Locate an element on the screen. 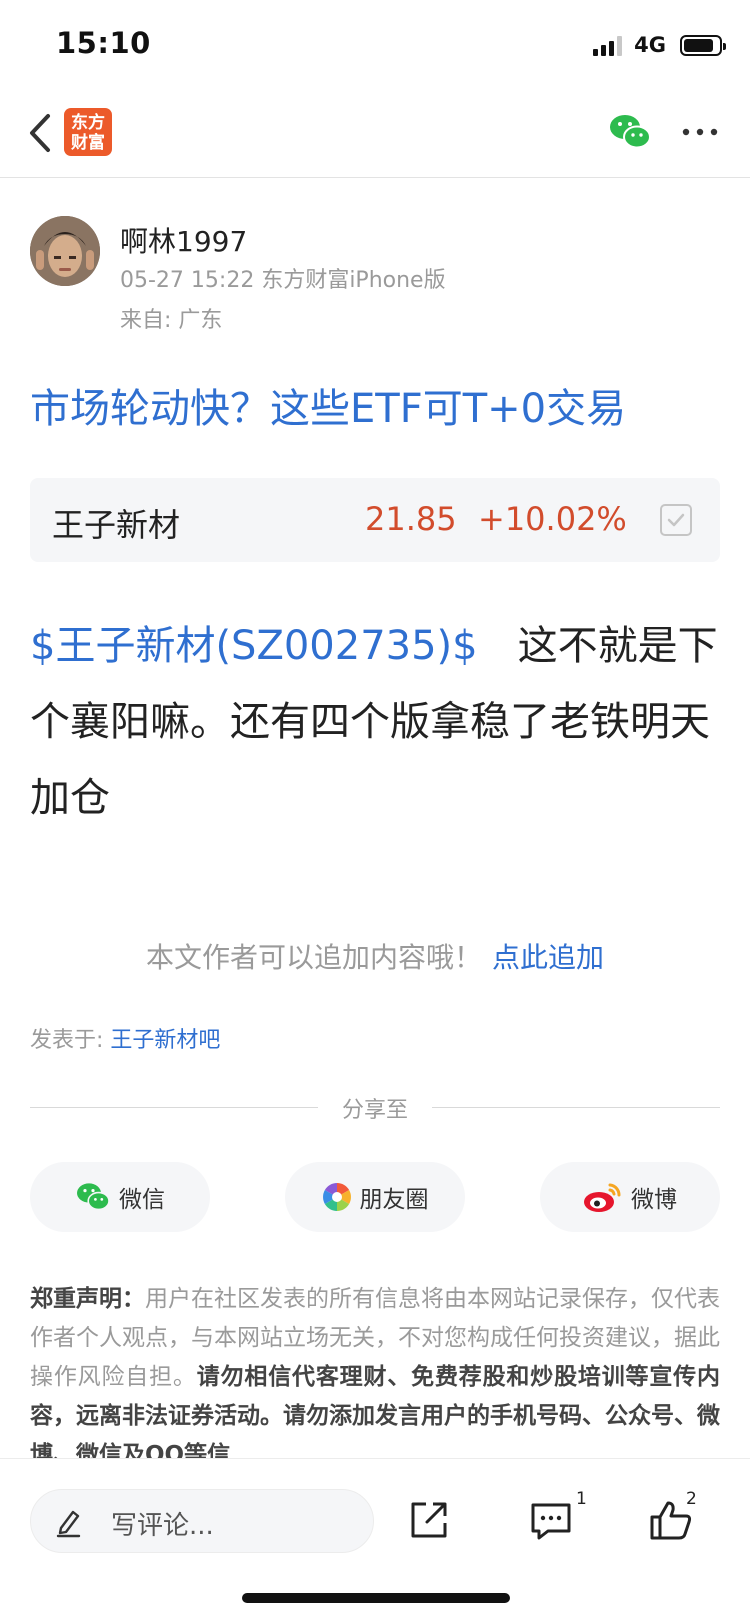 The image size is (750, 1624). like-count-badge: 2 is located at coordinates (691, 1499).